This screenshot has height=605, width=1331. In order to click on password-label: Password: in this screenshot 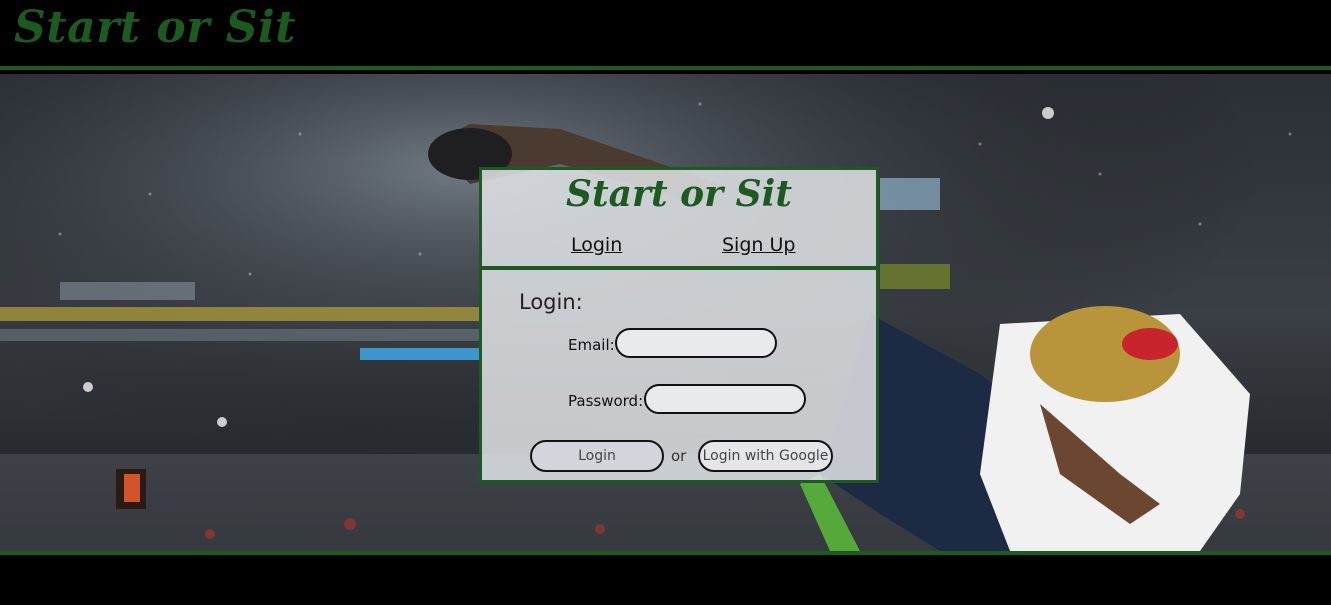, I will do `click(606, 401)`.